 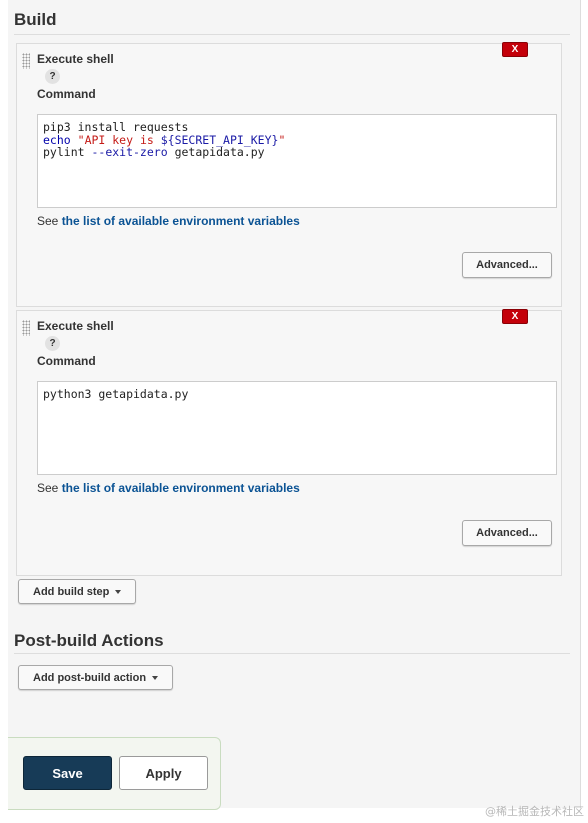 I want to click on add-post-build-action-label: Add post-build action, so click(x=90, y=677).